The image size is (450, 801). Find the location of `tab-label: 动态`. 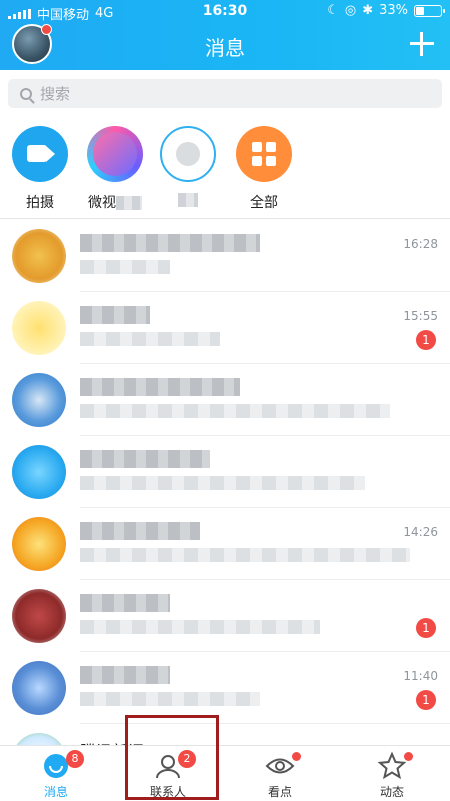

tab-label: 动态 is located at coordinates (391, 792).